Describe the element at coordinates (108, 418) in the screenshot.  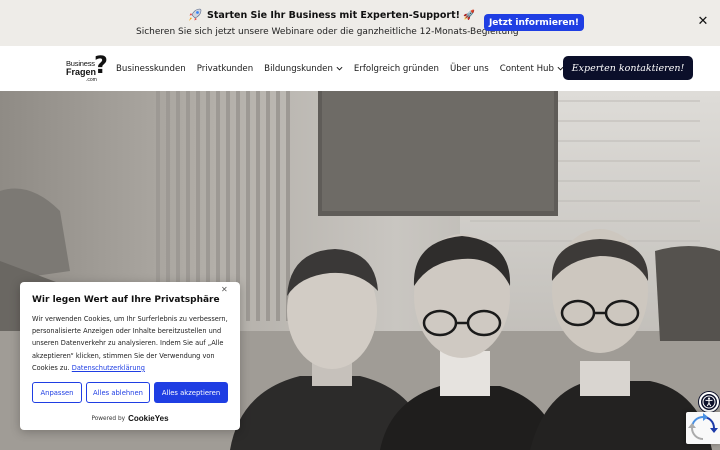
I see `powered-by-label: Powered by` at that location.